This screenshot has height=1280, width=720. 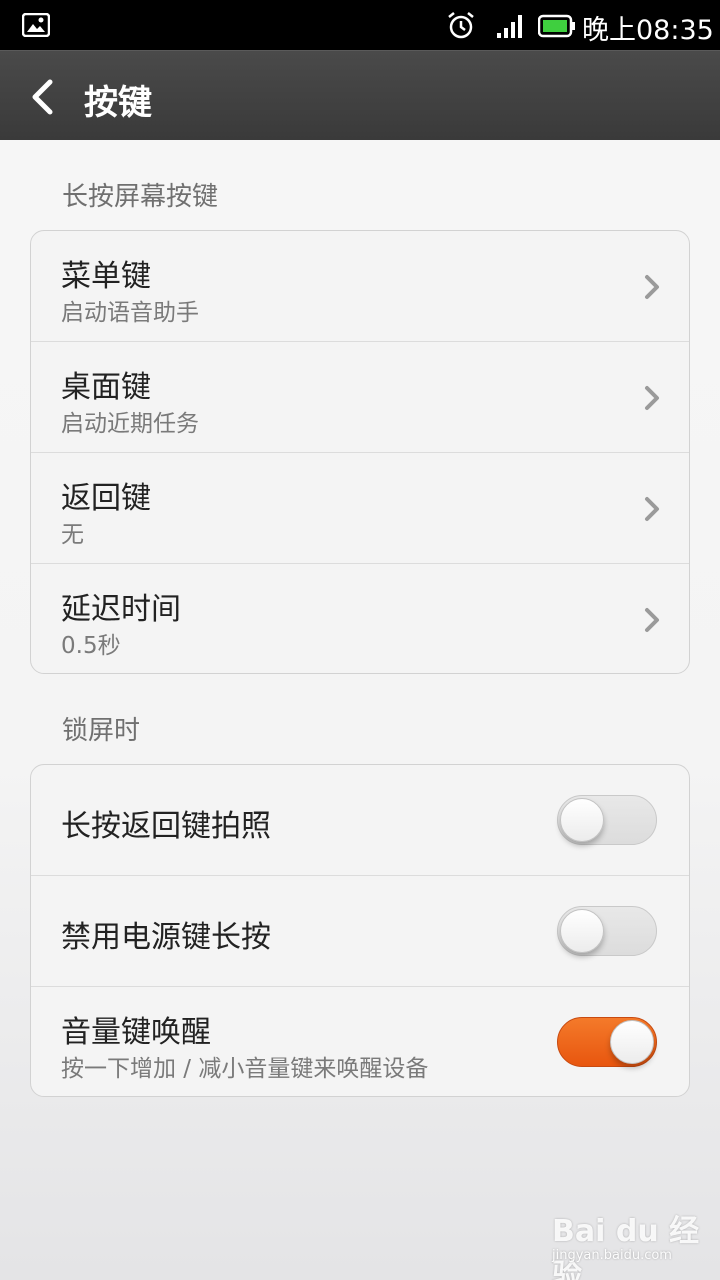 What do you see at coordinates (461, 25) in the screenshot?
I see `alarm-icon` at bounding box center [461, 25].